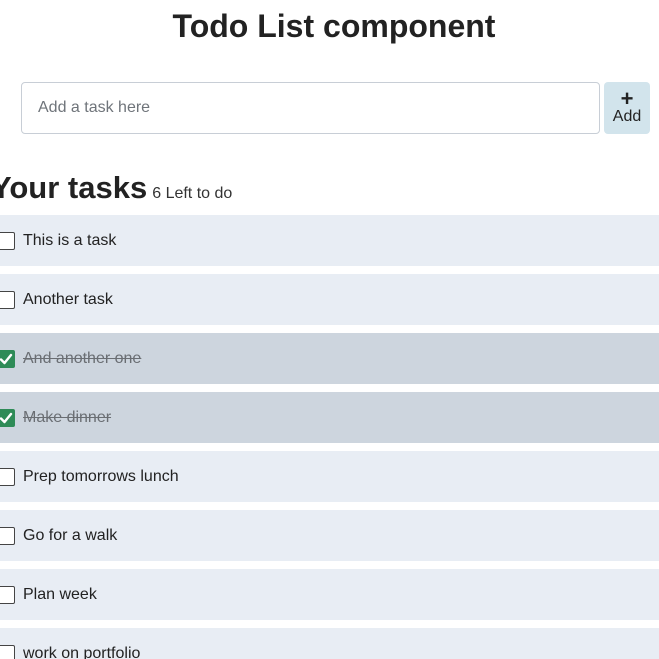 The height and width of the screenshot is (659, 659). I want to click on task-item: Another task, so click(329, 299).